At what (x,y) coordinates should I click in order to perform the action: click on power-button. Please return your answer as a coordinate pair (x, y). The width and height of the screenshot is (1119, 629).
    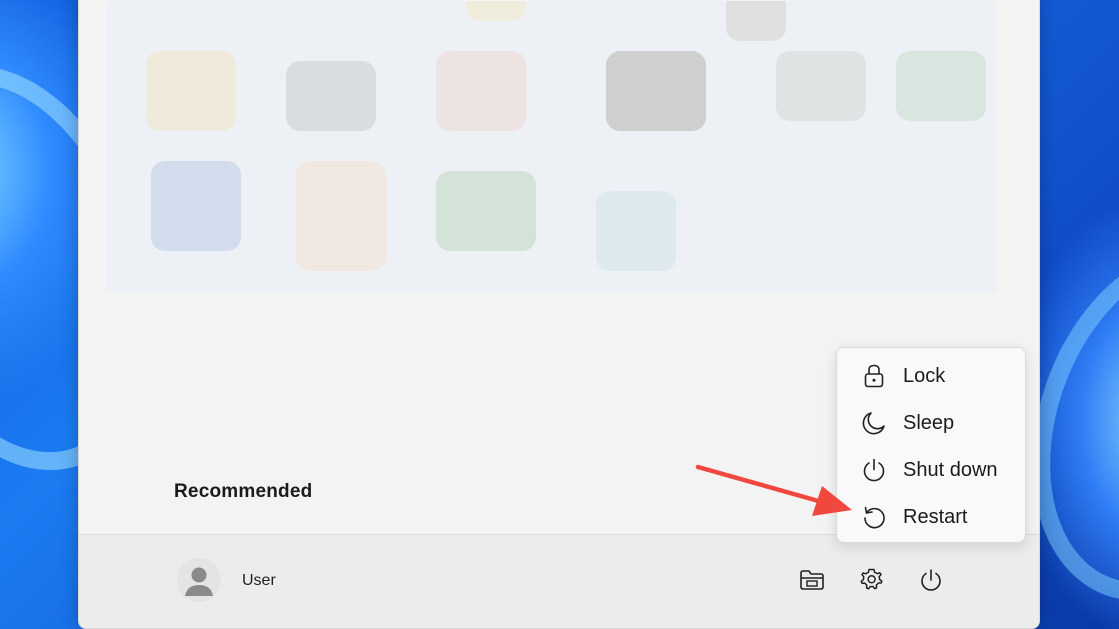
    Looking at the image, I should click on (931, 580).